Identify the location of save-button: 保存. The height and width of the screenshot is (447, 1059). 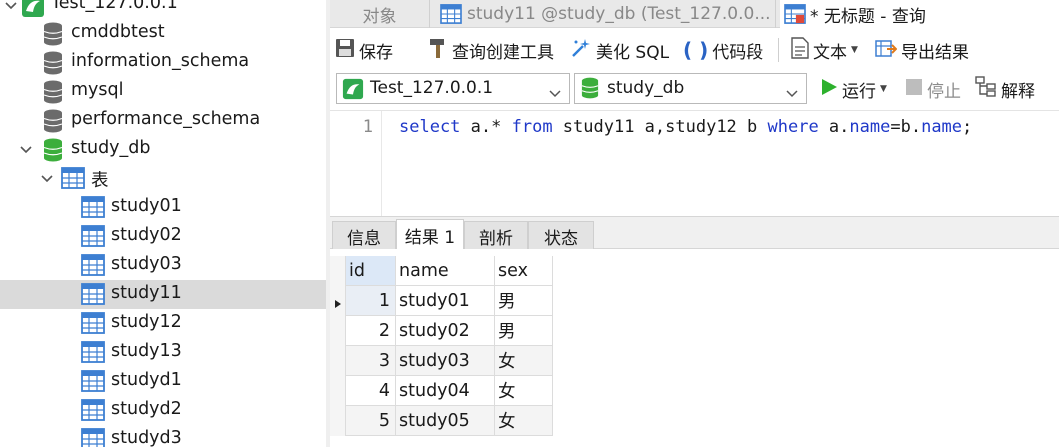
(364, 50).